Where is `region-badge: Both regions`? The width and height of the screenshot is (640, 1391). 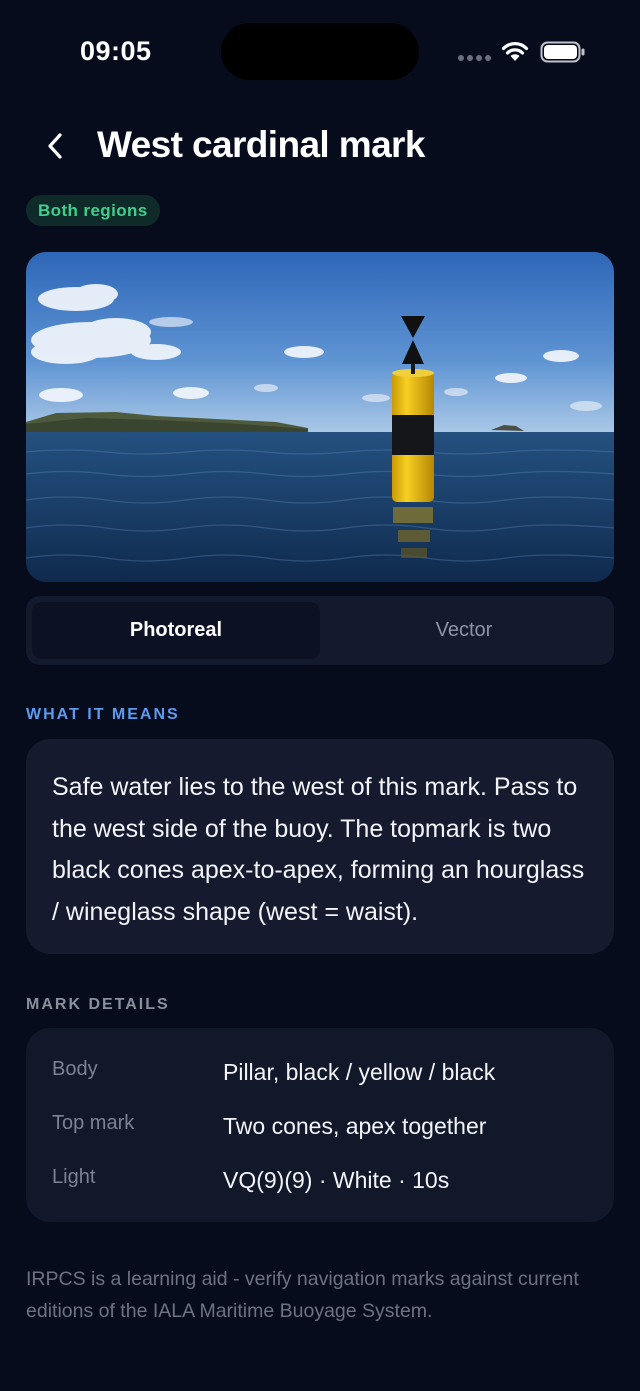
region-badge: Both regions is located at coordinates (93, 210).